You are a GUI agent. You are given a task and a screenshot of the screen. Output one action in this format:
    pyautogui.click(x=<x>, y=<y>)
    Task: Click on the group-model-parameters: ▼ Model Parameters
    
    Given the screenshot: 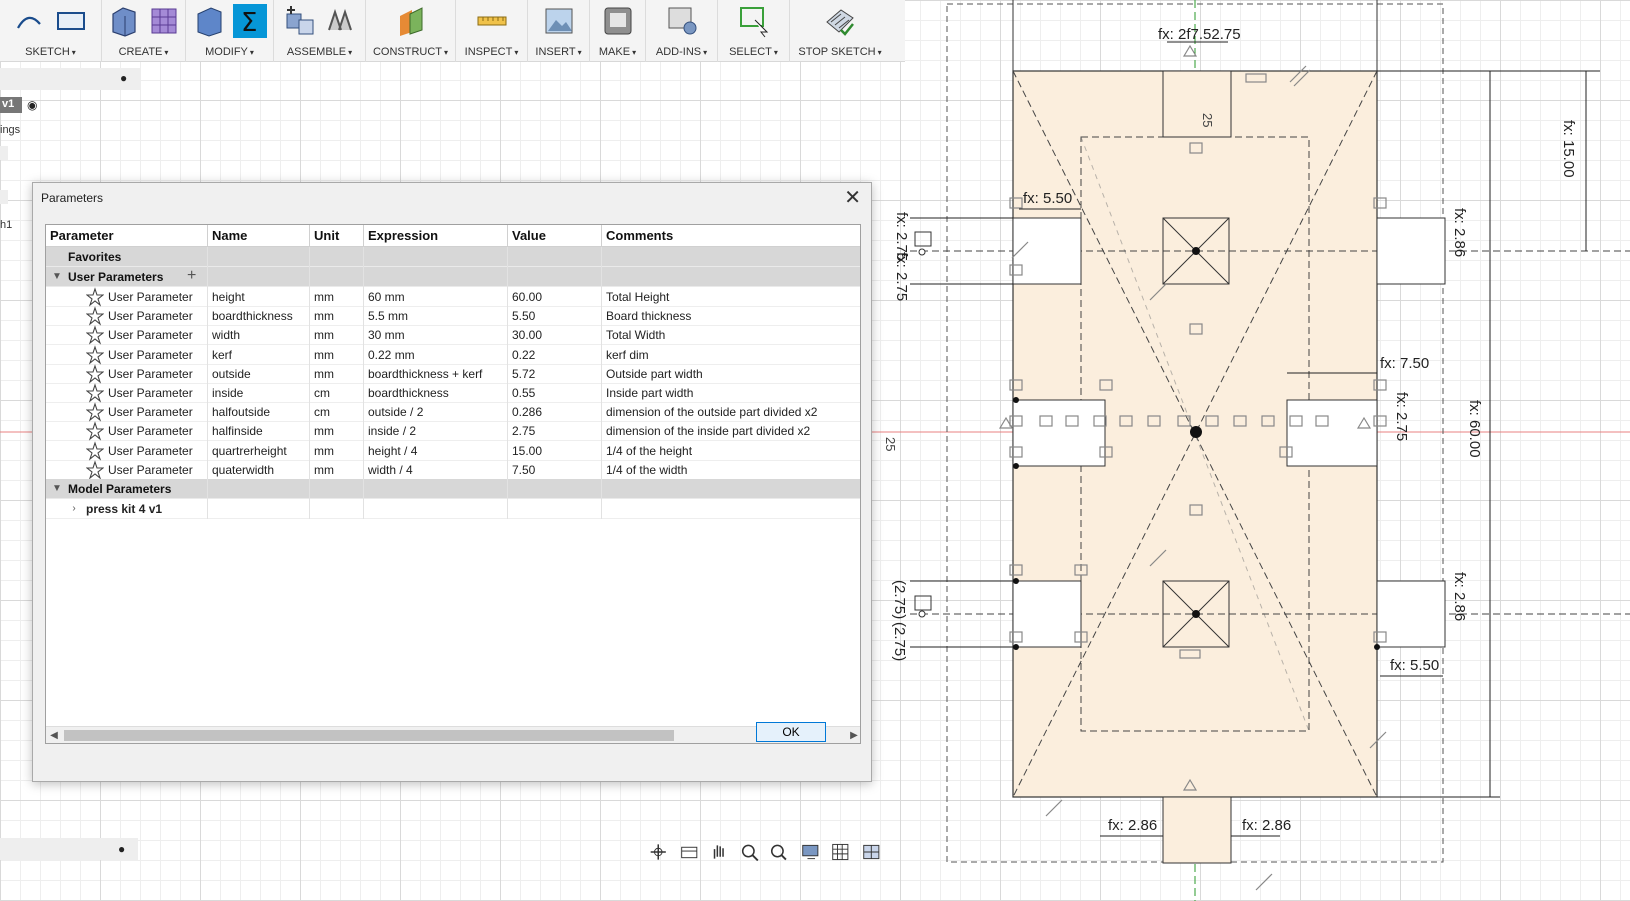 What is the action you would take?
    pyautogui.click(x=453, y=489)
    